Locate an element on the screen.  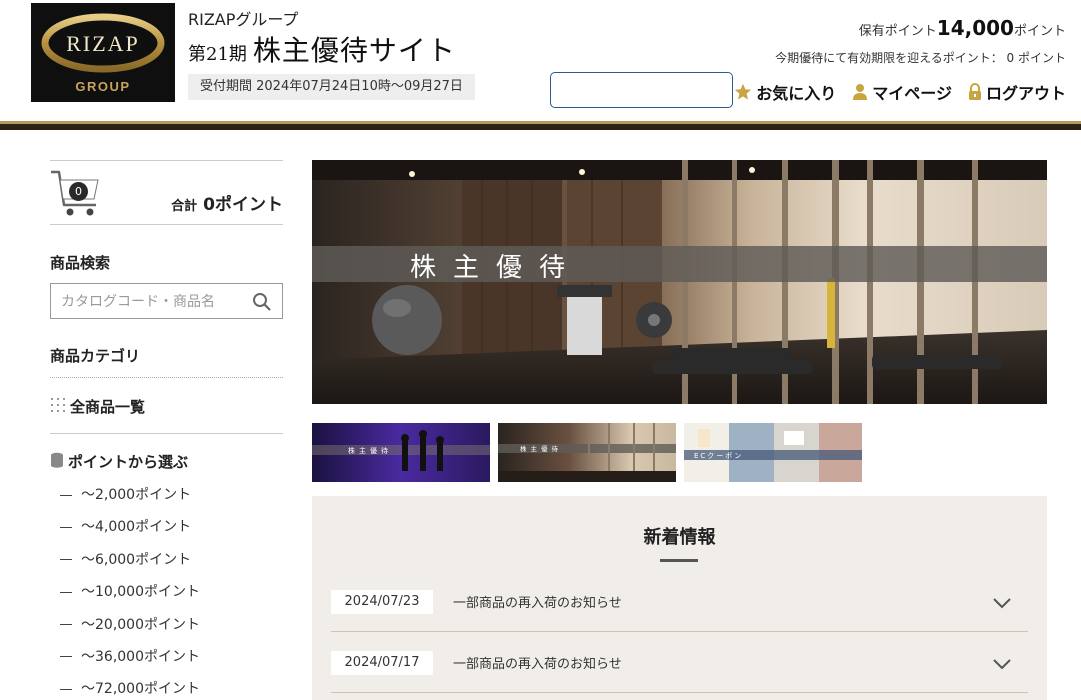
point-range-item: ～72,000ポイント is located at coordinates (130, 689).